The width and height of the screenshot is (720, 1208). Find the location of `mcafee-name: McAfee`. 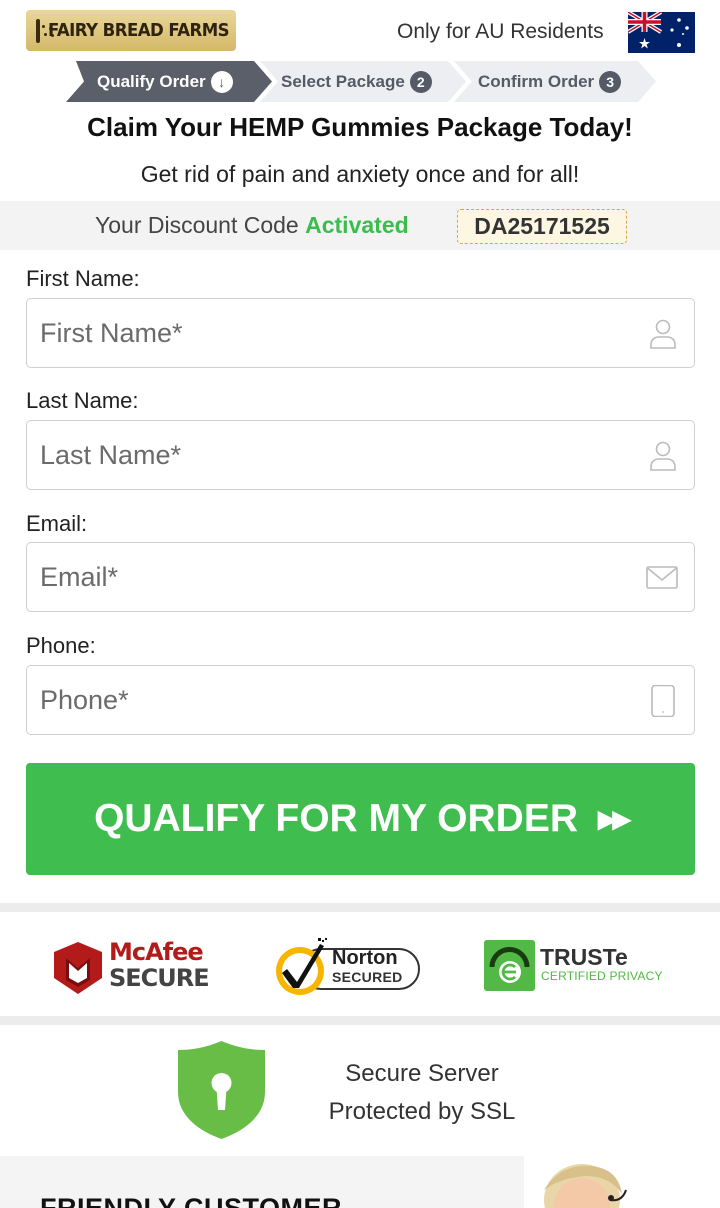

mcafee-name: McAfee is located at coordinates (156, 952).